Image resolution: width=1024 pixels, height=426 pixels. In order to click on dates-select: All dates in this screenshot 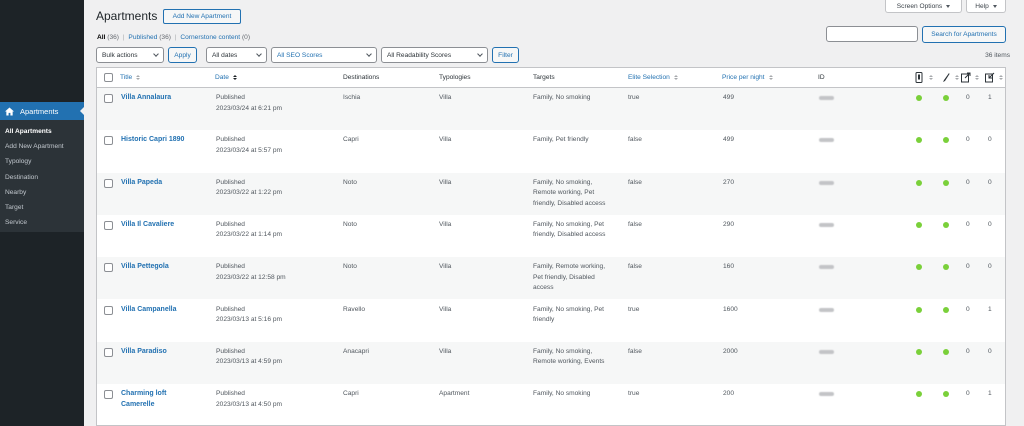, I will do `click(236, 55)`.